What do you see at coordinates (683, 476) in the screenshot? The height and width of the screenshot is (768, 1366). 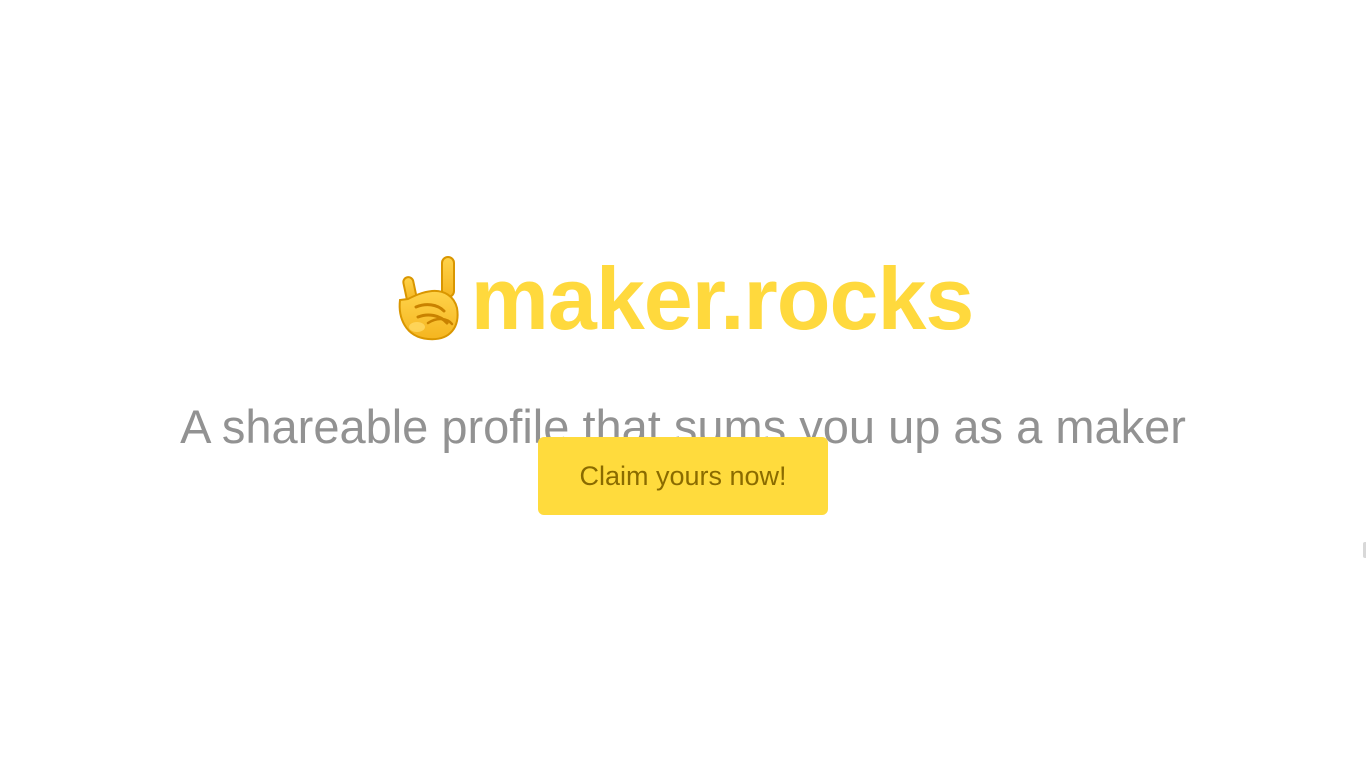 I see `claim-profile-button: Claim yours now!` at bounding box center [683, 476].